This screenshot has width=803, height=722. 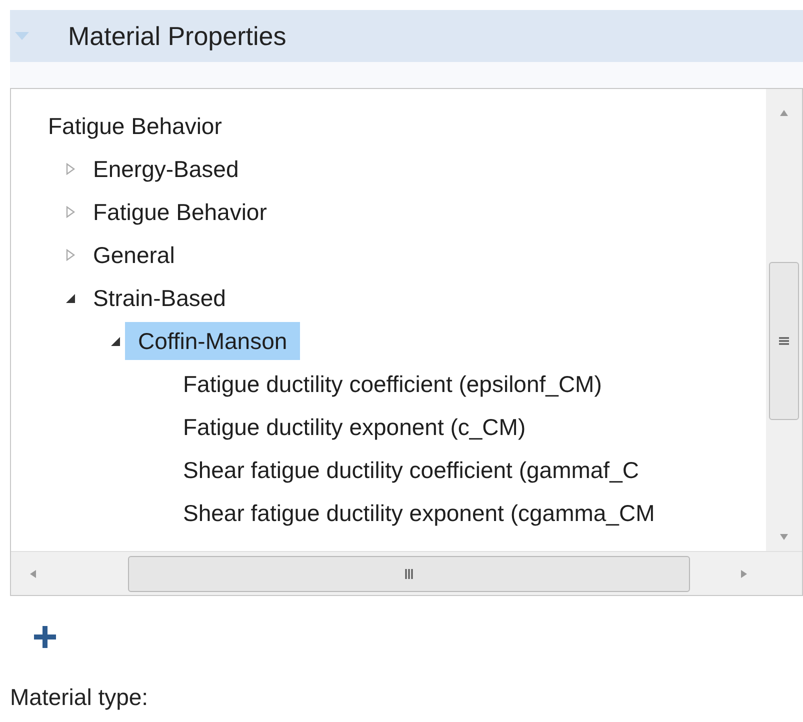 What do you see at coordinates (212, 341) in the screenshot?
I see `tree-item: Coffin-Manson` at bounding box center [212, 341].